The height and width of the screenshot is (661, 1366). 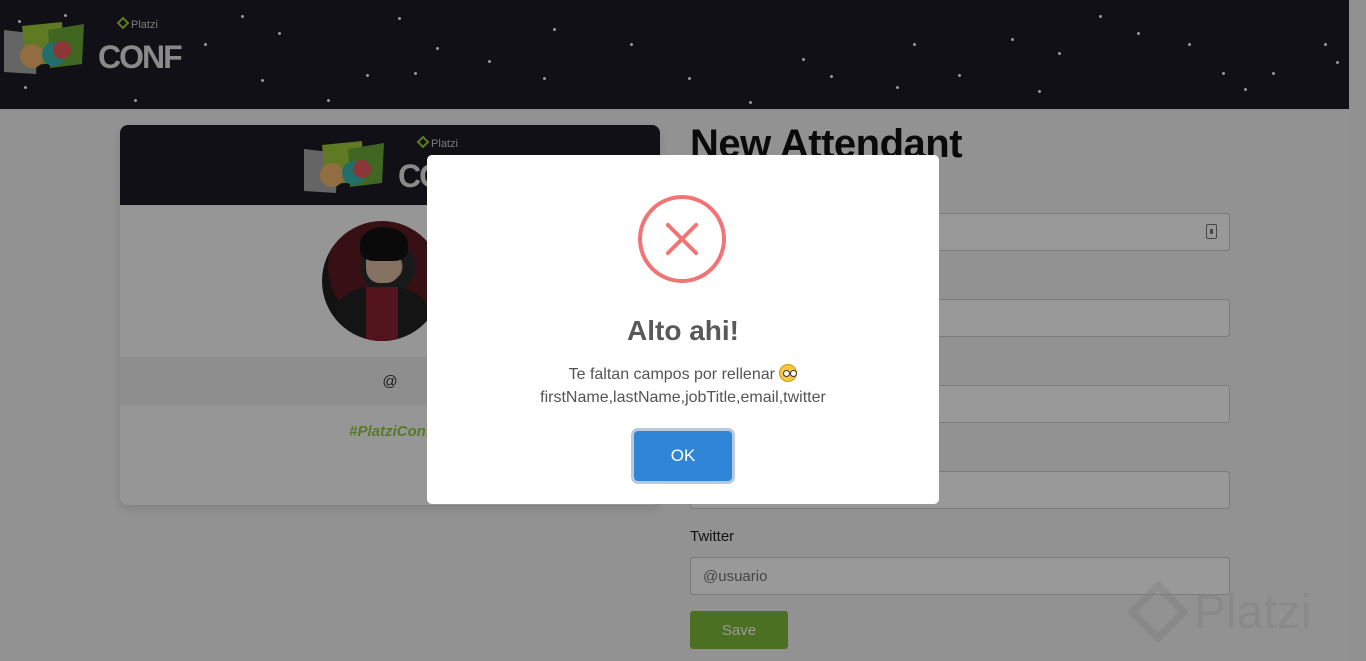 What do you see at coordinates (671, 374) in the screenshot?
I see `dialog-message-text: Te faltan campos por rellenar` at bounding box center [671, 374].